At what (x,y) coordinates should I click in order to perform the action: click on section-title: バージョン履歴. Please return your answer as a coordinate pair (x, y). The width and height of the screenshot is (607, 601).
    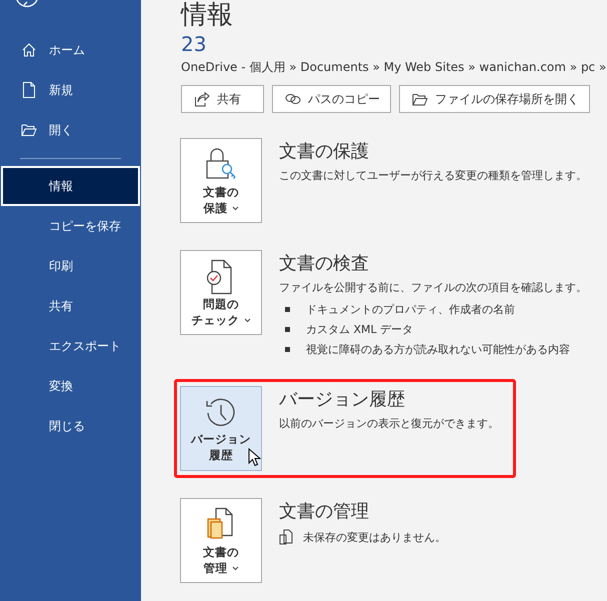
    Looking at the image, I should click on (342, 399).